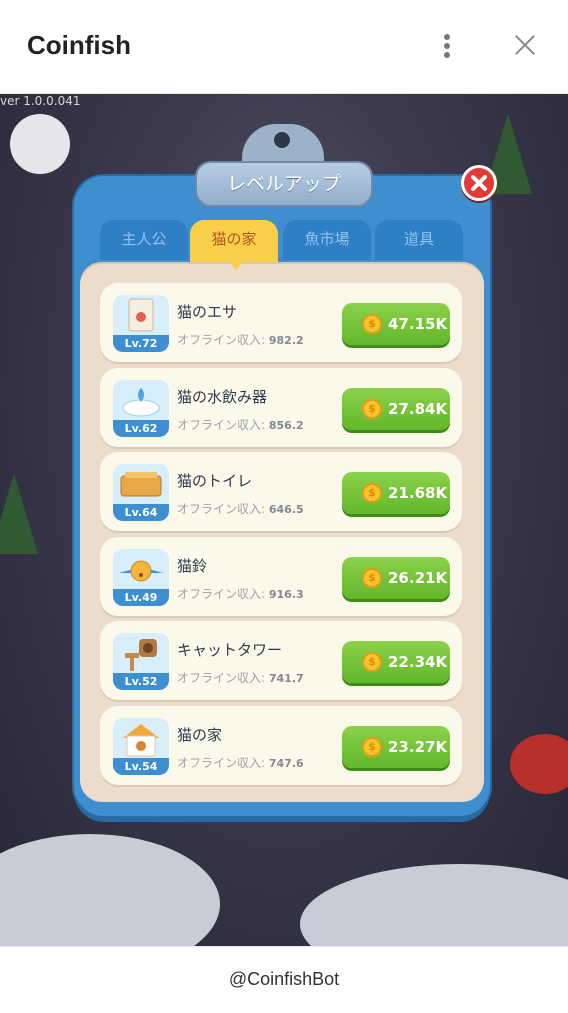 Image resolution: width=568 pixels, height=1013 pixels. Describe the element at coordinates (207, 312) in the screenshot. I see `item-name: 猫のエサ` at that location.